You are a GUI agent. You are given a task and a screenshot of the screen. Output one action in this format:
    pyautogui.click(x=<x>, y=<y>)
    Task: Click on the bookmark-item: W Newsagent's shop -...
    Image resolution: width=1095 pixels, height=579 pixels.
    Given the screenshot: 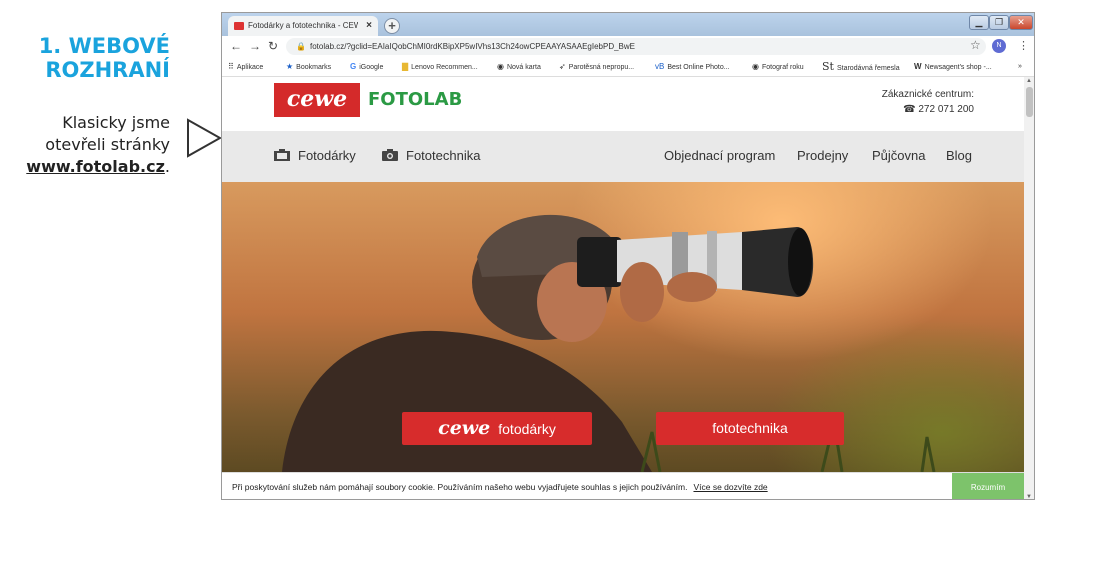 What is the action you would take?
    pyautogui.click(x=953, y=67)
    